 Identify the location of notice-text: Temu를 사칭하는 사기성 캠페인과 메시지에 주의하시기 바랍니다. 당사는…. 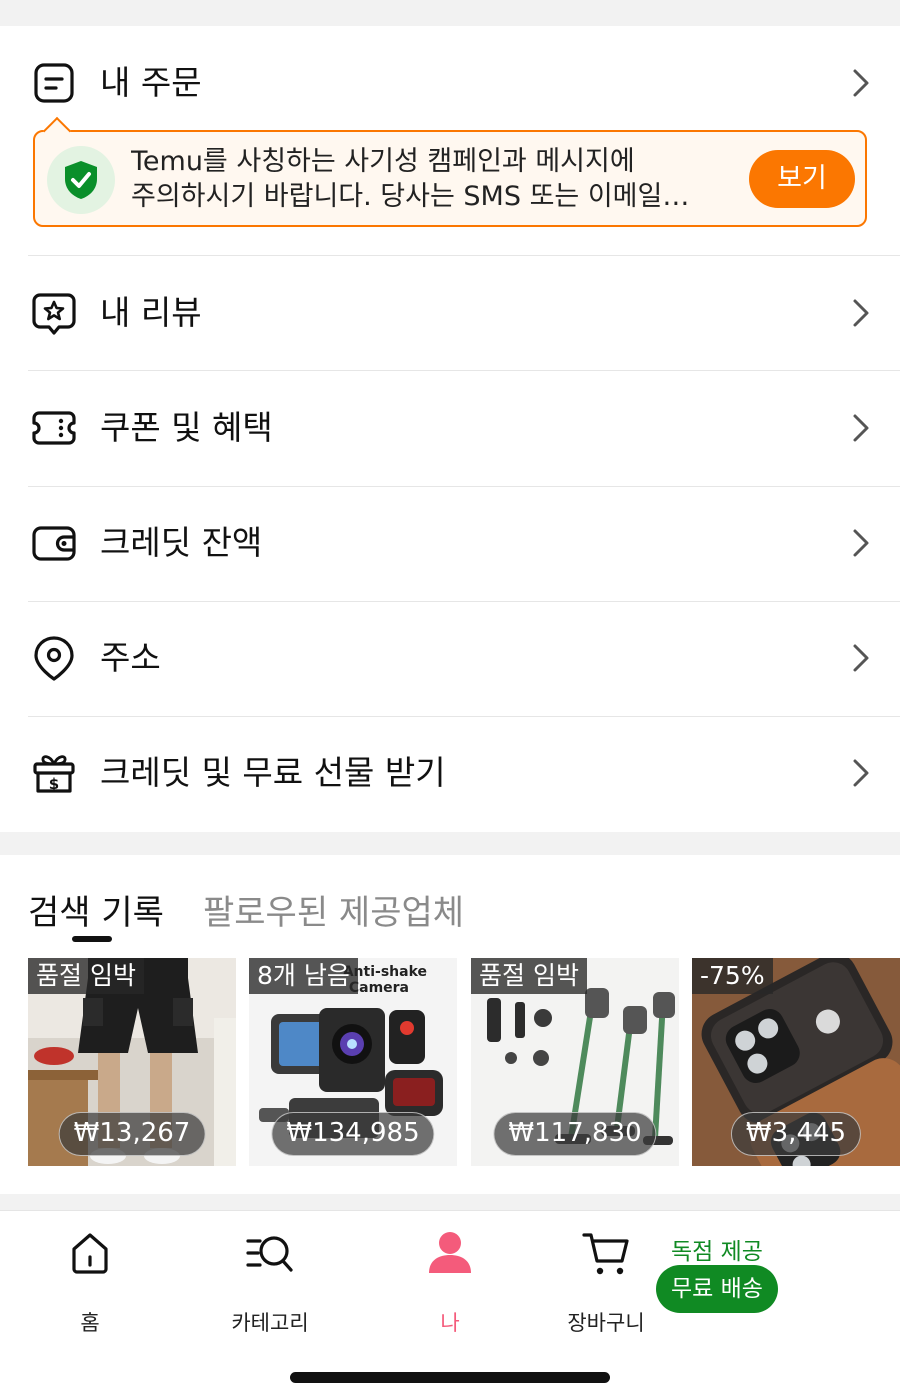
(426, 179).